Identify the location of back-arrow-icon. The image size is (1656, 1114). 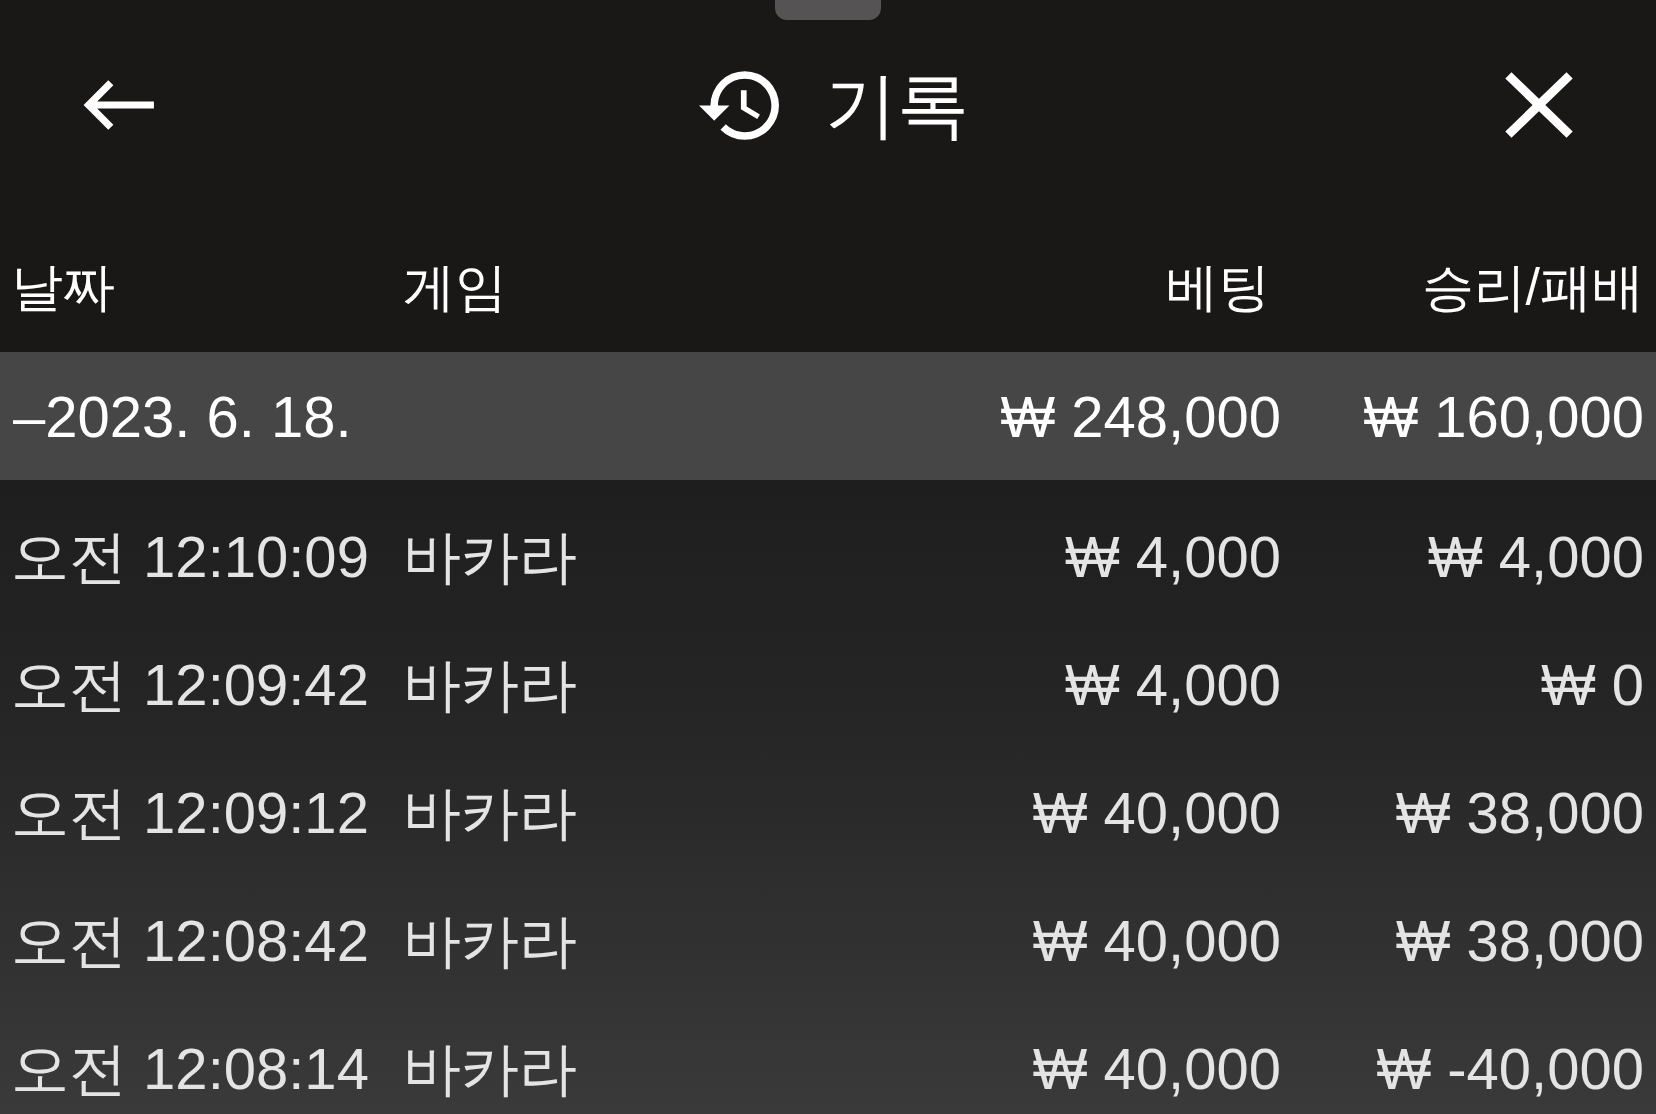
(118, 105).